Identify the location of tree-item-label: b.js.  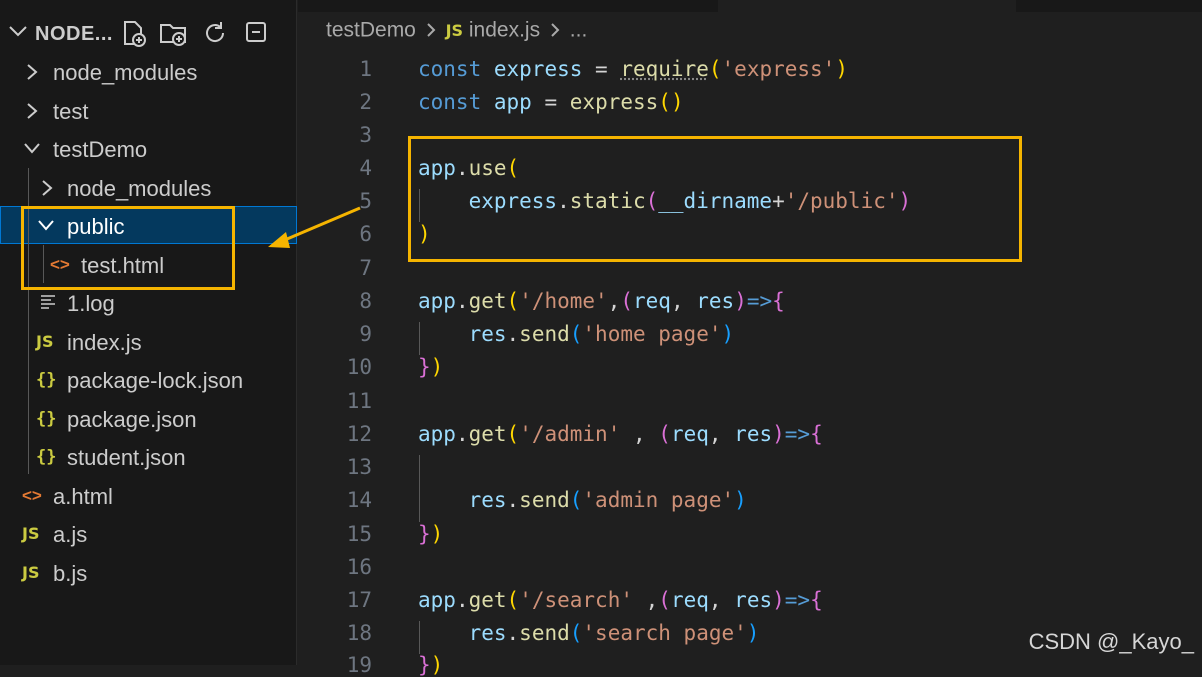
(70, 573).